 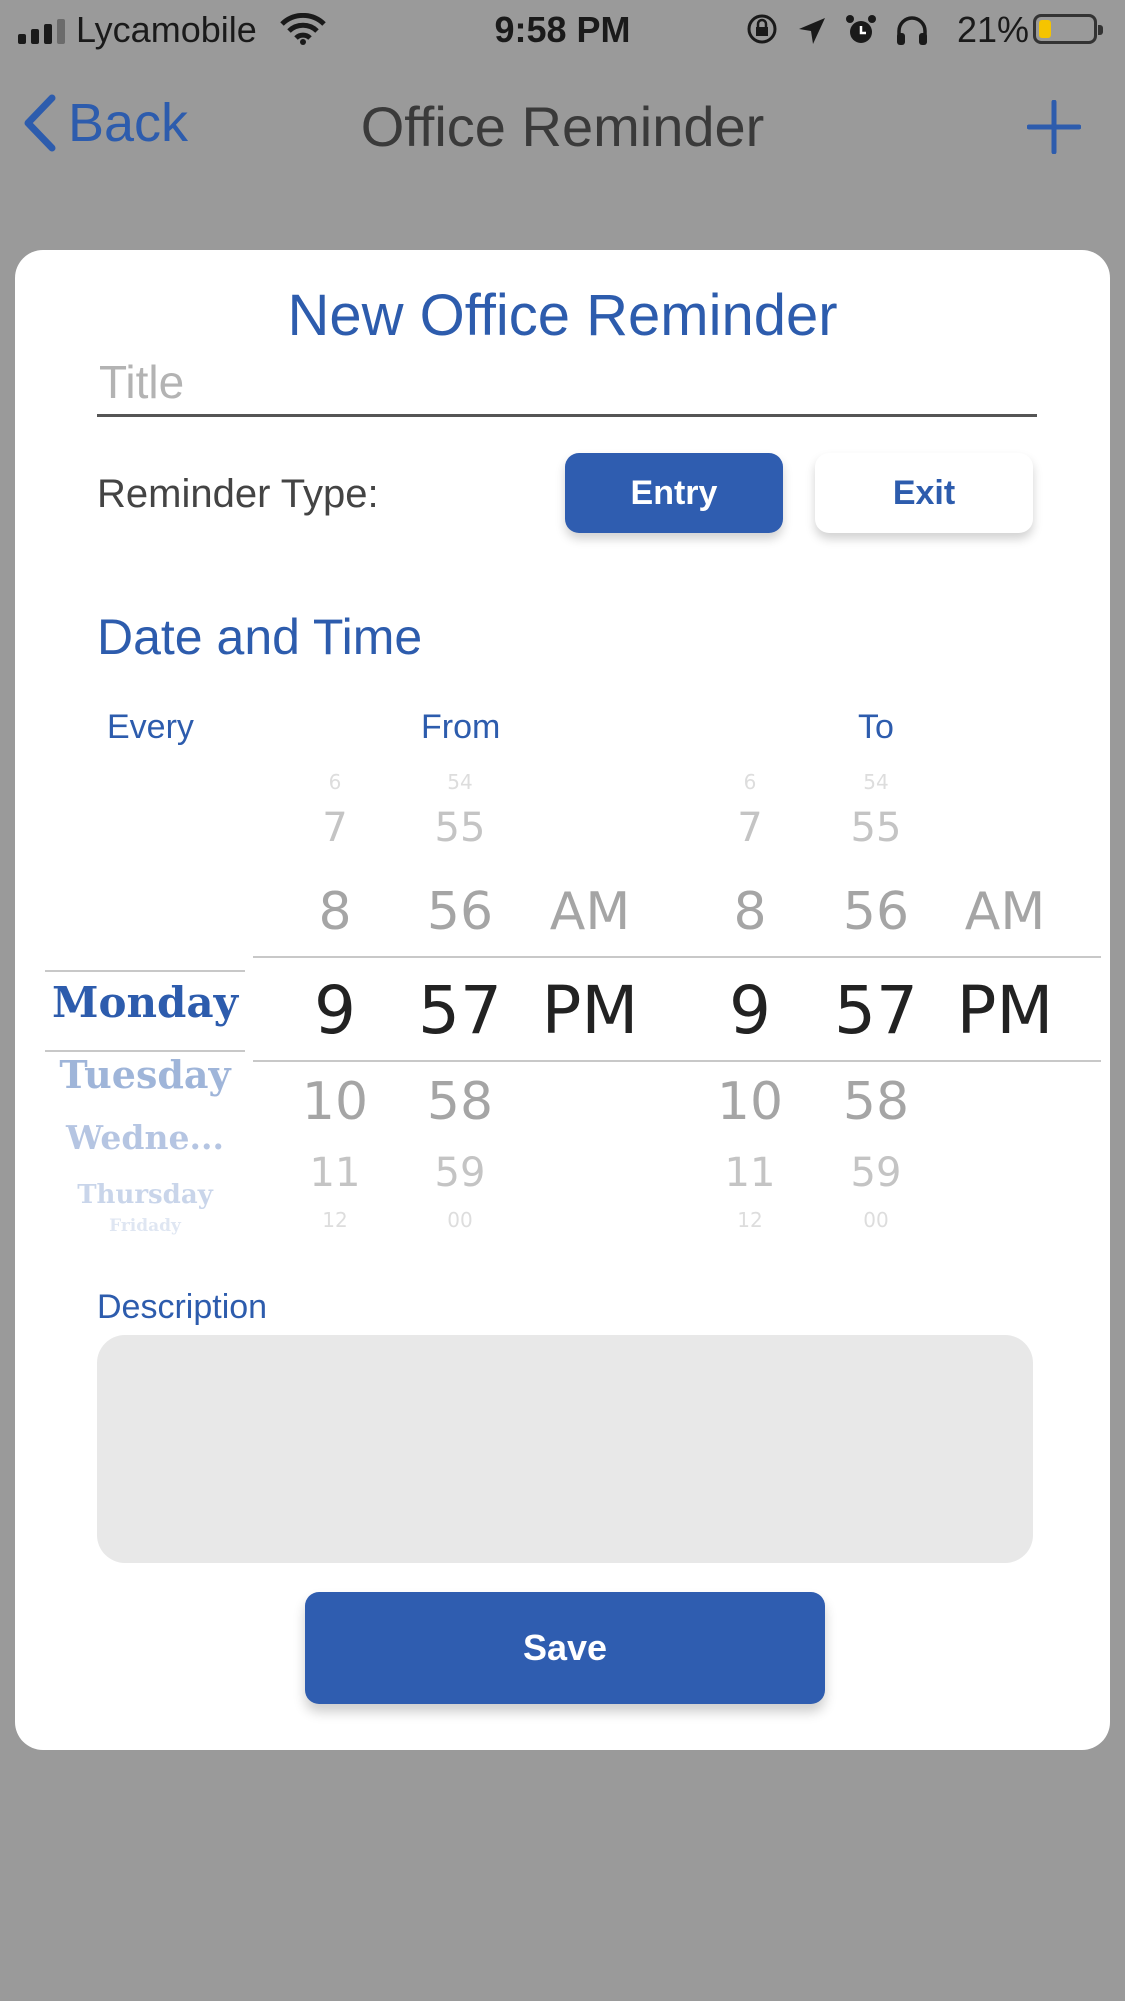 I want to click on description-textarea, so click(x=565, y=1449).